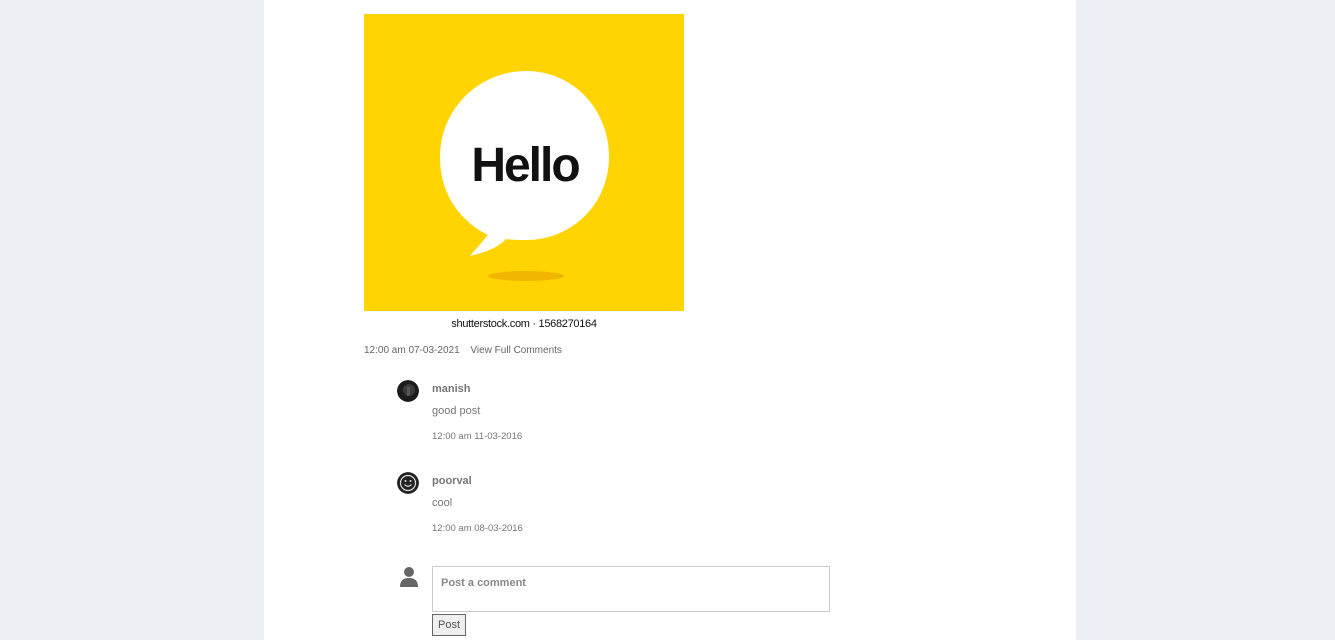 The width and height of the screenshot is (1335, 640). What do you see at coordinates (524, 324) in the screenshot?
I see `image-watermark: shutterstock.com · 1568270164` at bounding box center [524, 324].